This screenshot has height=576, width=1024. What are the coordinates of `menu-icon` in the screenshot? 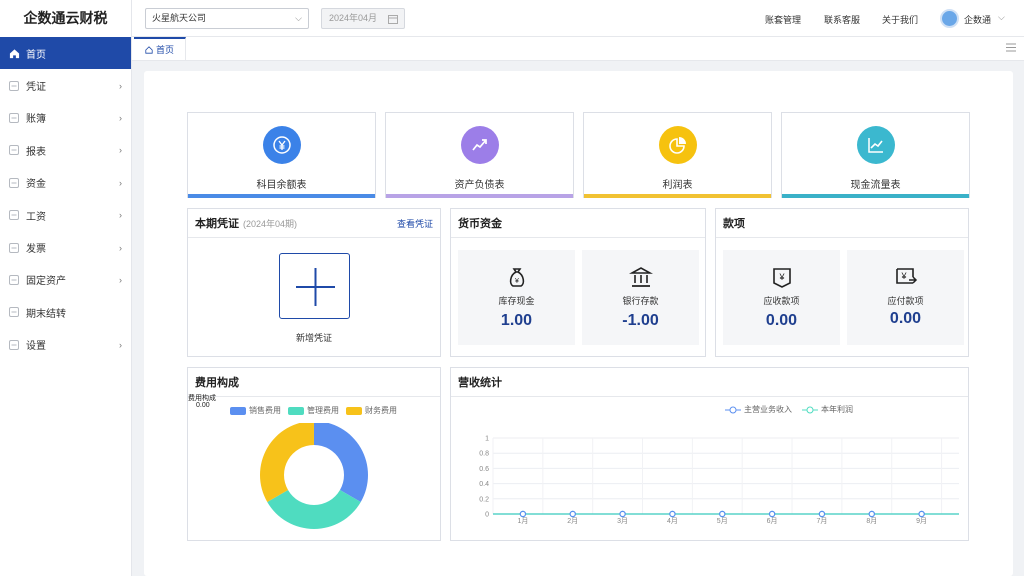 It's located at (1011, 49).